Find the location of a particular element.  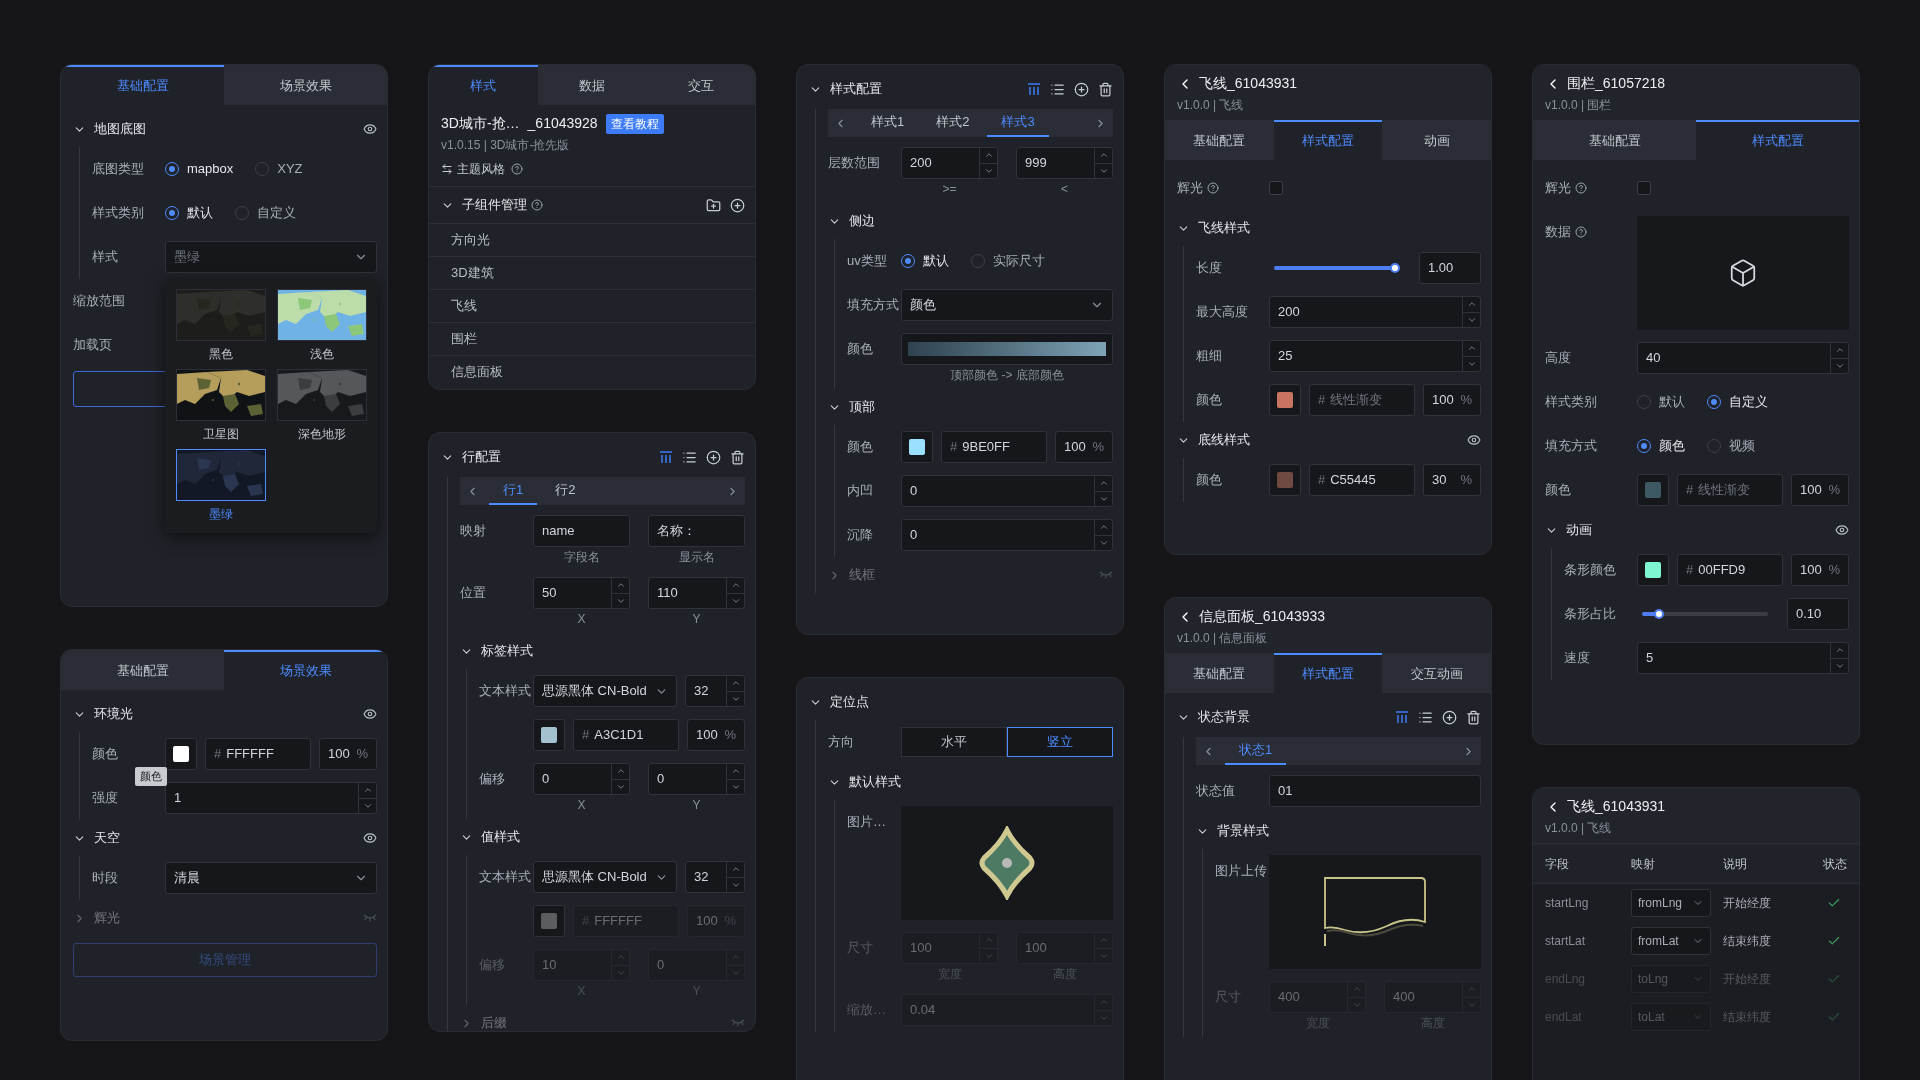

hex-field: # A3C1D1 is located at coordinates (626, 735).